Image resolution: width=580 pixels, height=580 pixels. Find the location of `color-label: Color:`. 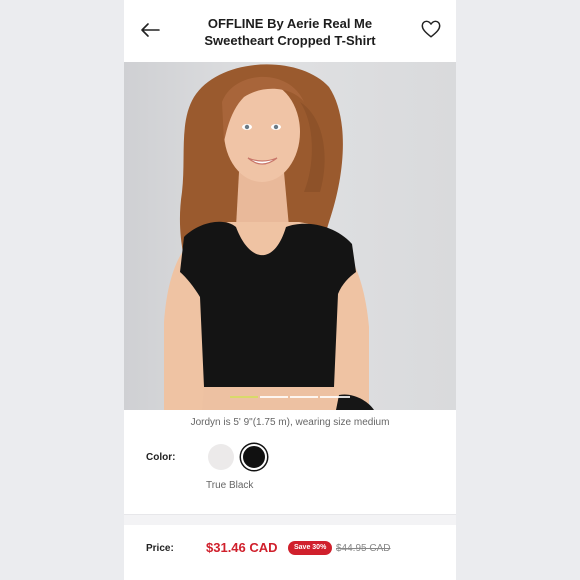

color-label: Color: is located at coordinates (161, 457).